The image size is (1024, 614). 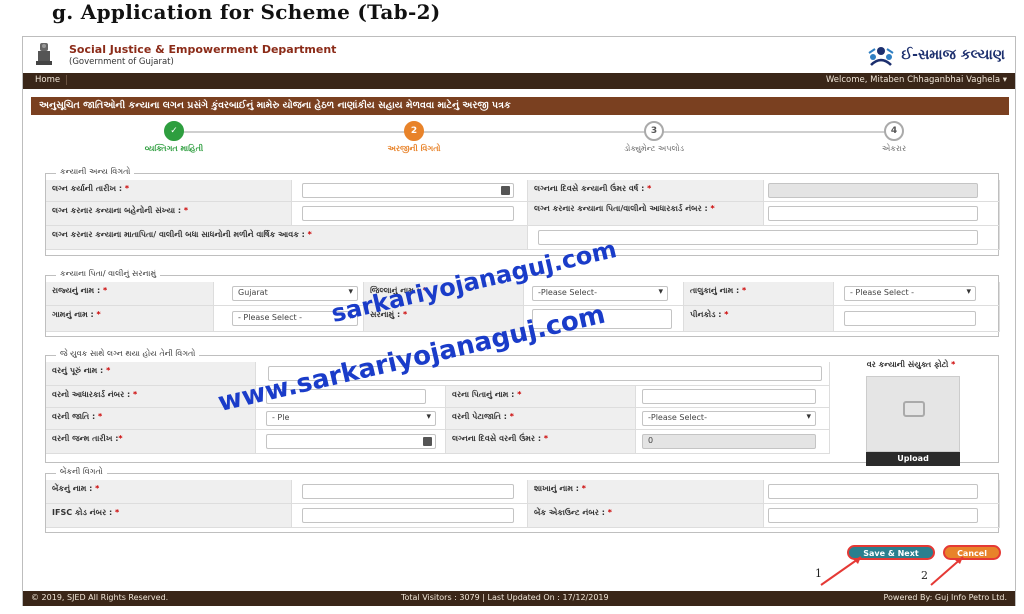 I want to click on esamaj-brand-text: ઈ-સમાજ કલ્યાણ, so click(x=953, y=55).